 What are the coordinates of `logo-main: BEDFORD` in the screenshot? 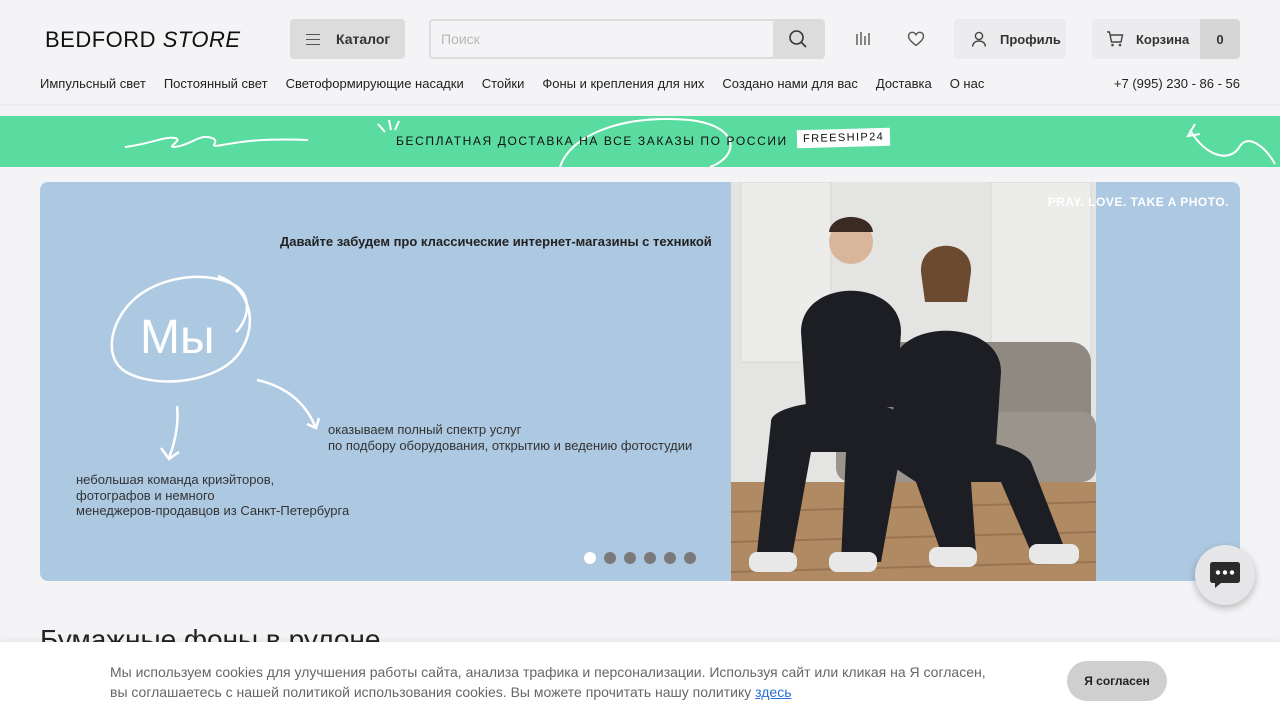 It's located at (101, 39).